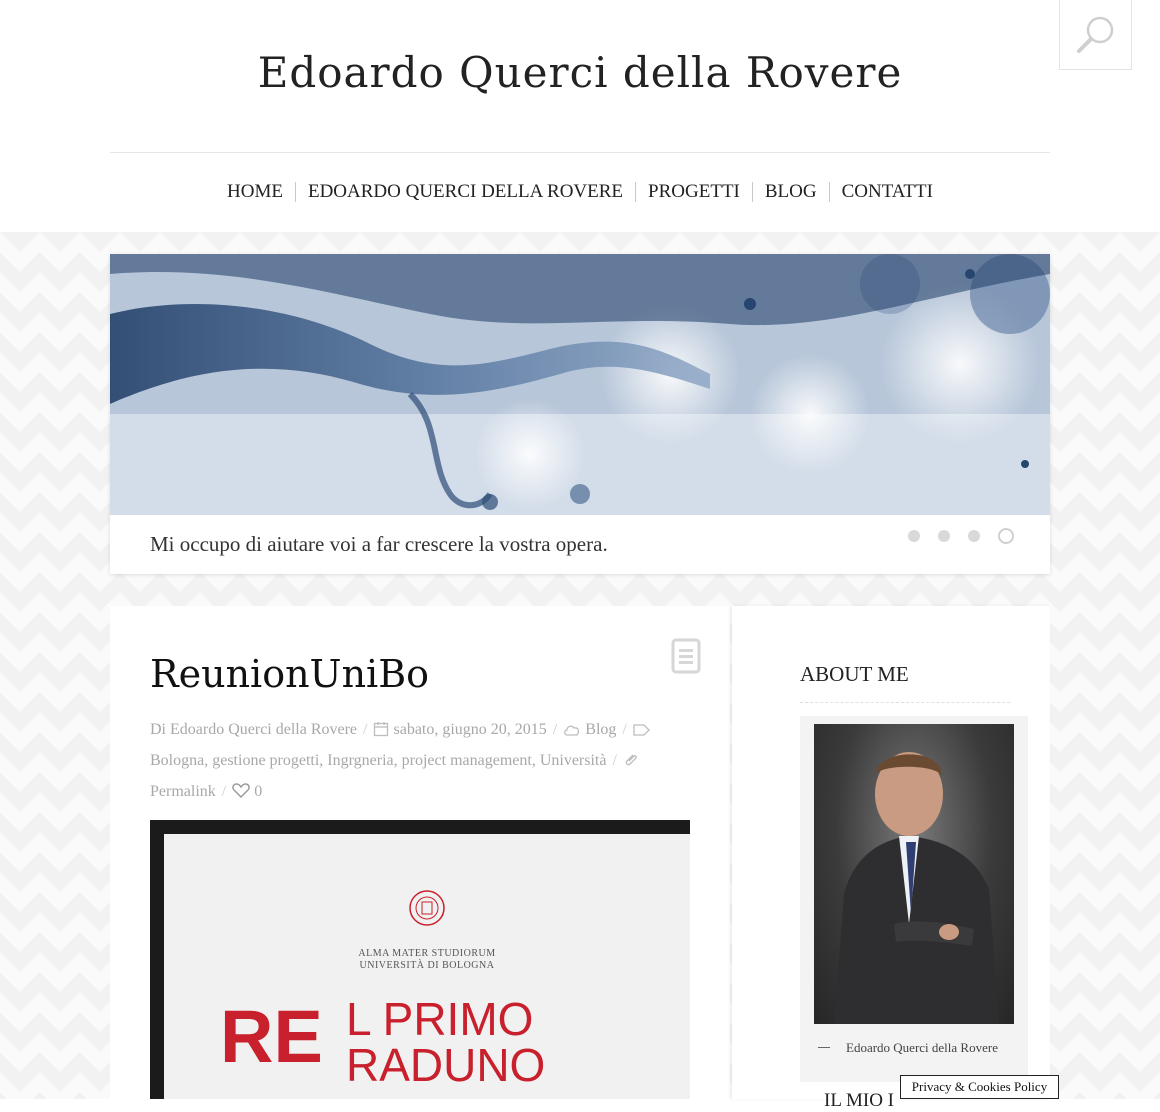  Describe the element at coordinates (961, 536) in the screenshot. I see `slider-pagination` at that location.